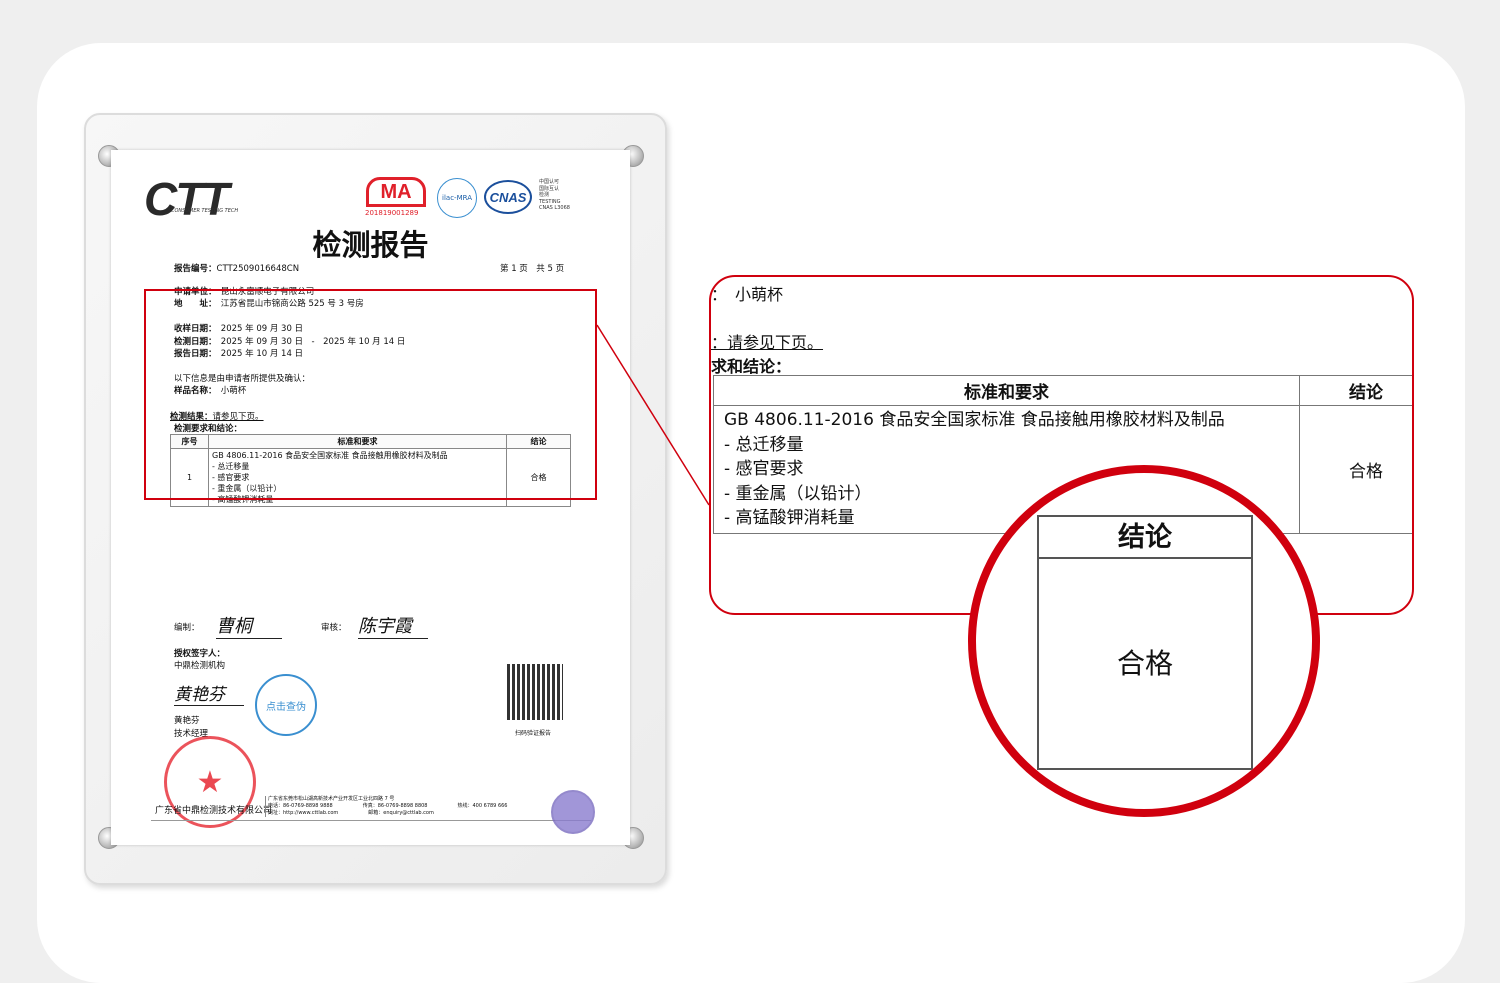  I want to click on magnifier-circle: 结论 合格, so click(1144, 641).